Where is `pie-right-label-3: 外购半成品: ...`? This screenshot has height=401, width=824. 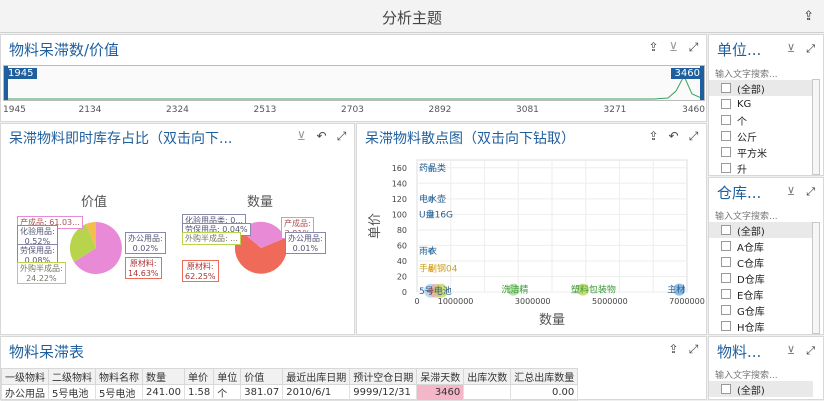
pie-right-label-3: 外购半成品: ... is located at coordinates (211, 238).